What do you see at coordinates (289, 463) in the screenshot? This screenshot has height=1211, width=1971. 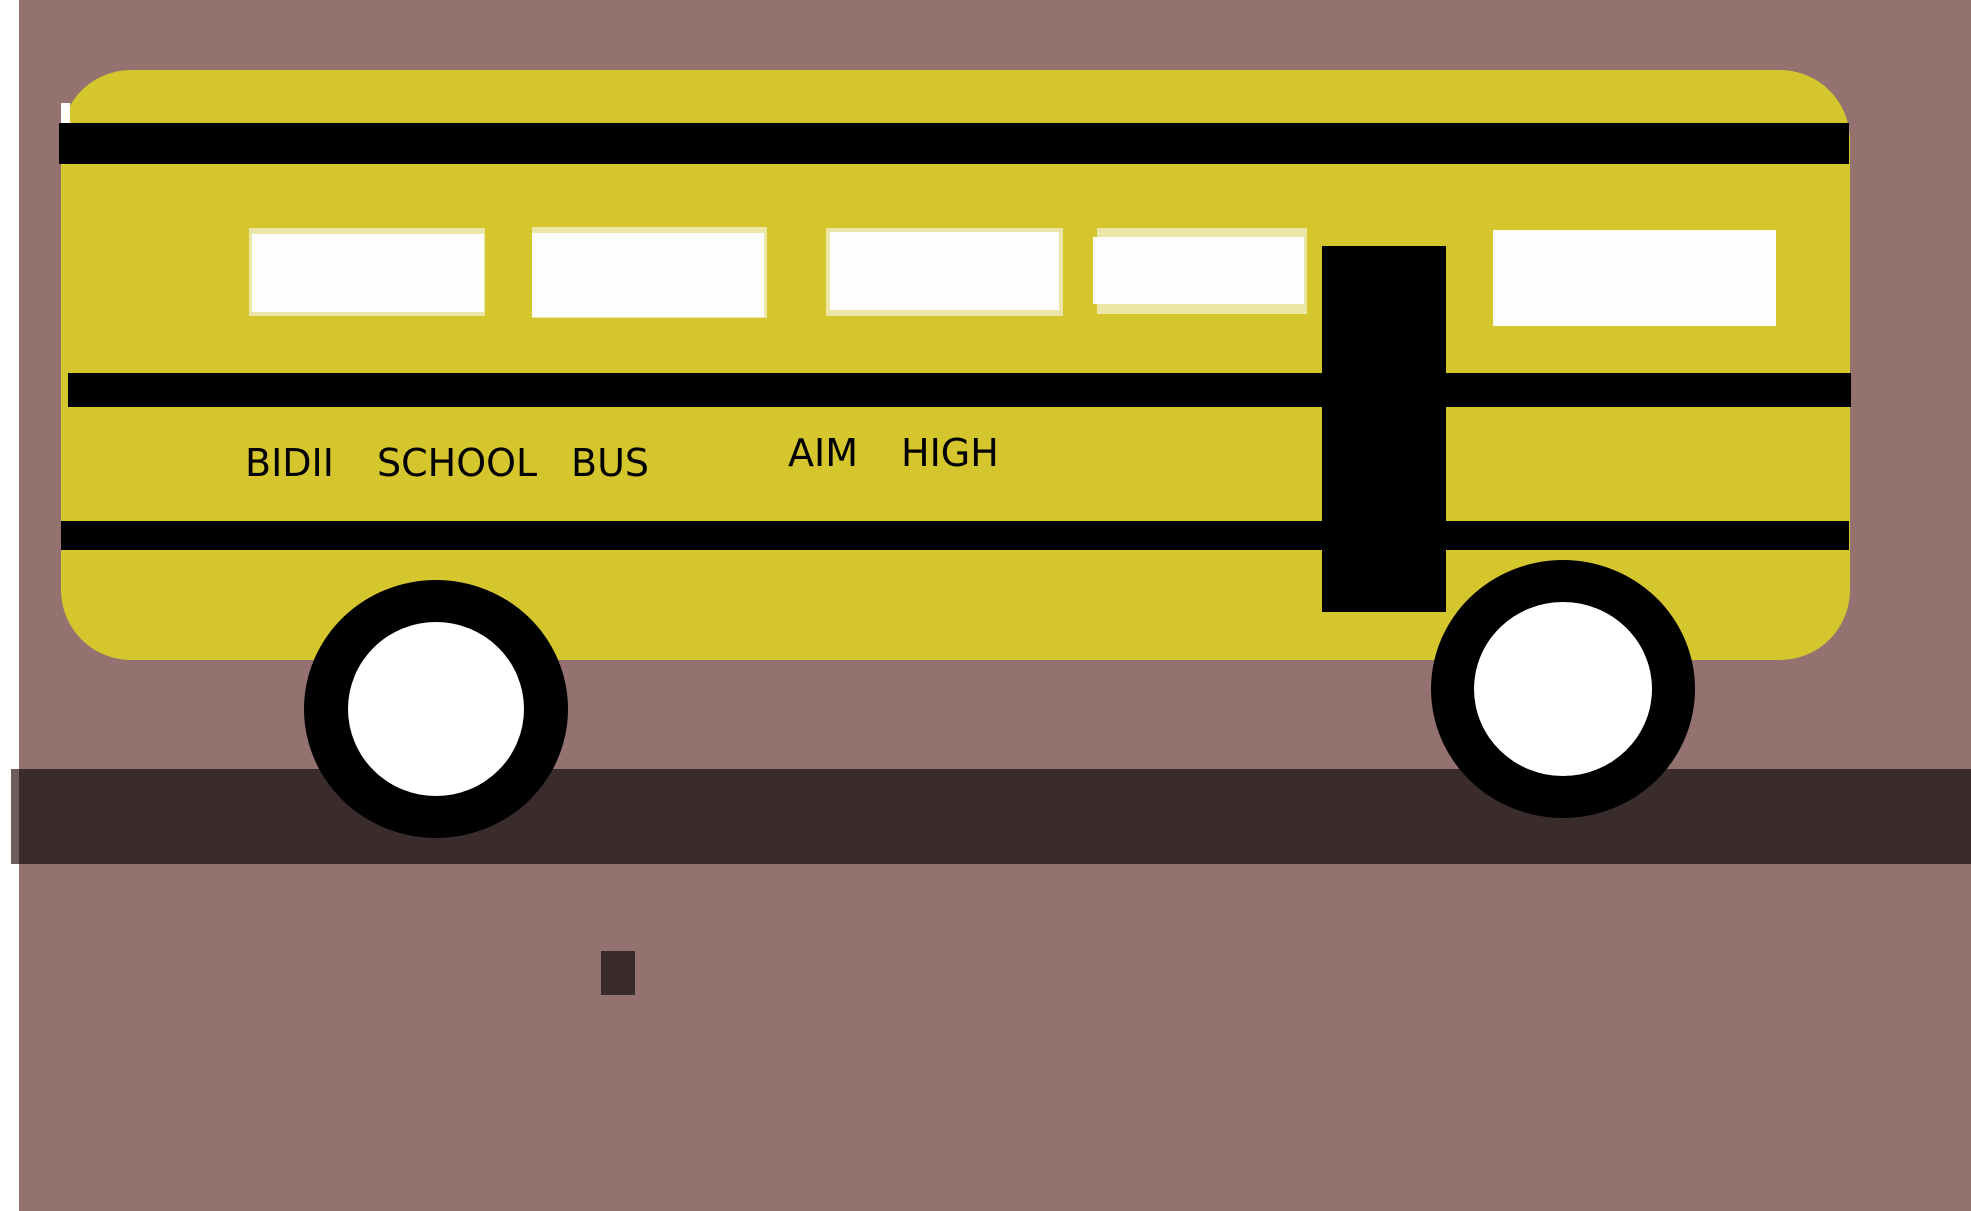 I see `bus-name-word-1: BIDII` at bounding box center [289, 463].